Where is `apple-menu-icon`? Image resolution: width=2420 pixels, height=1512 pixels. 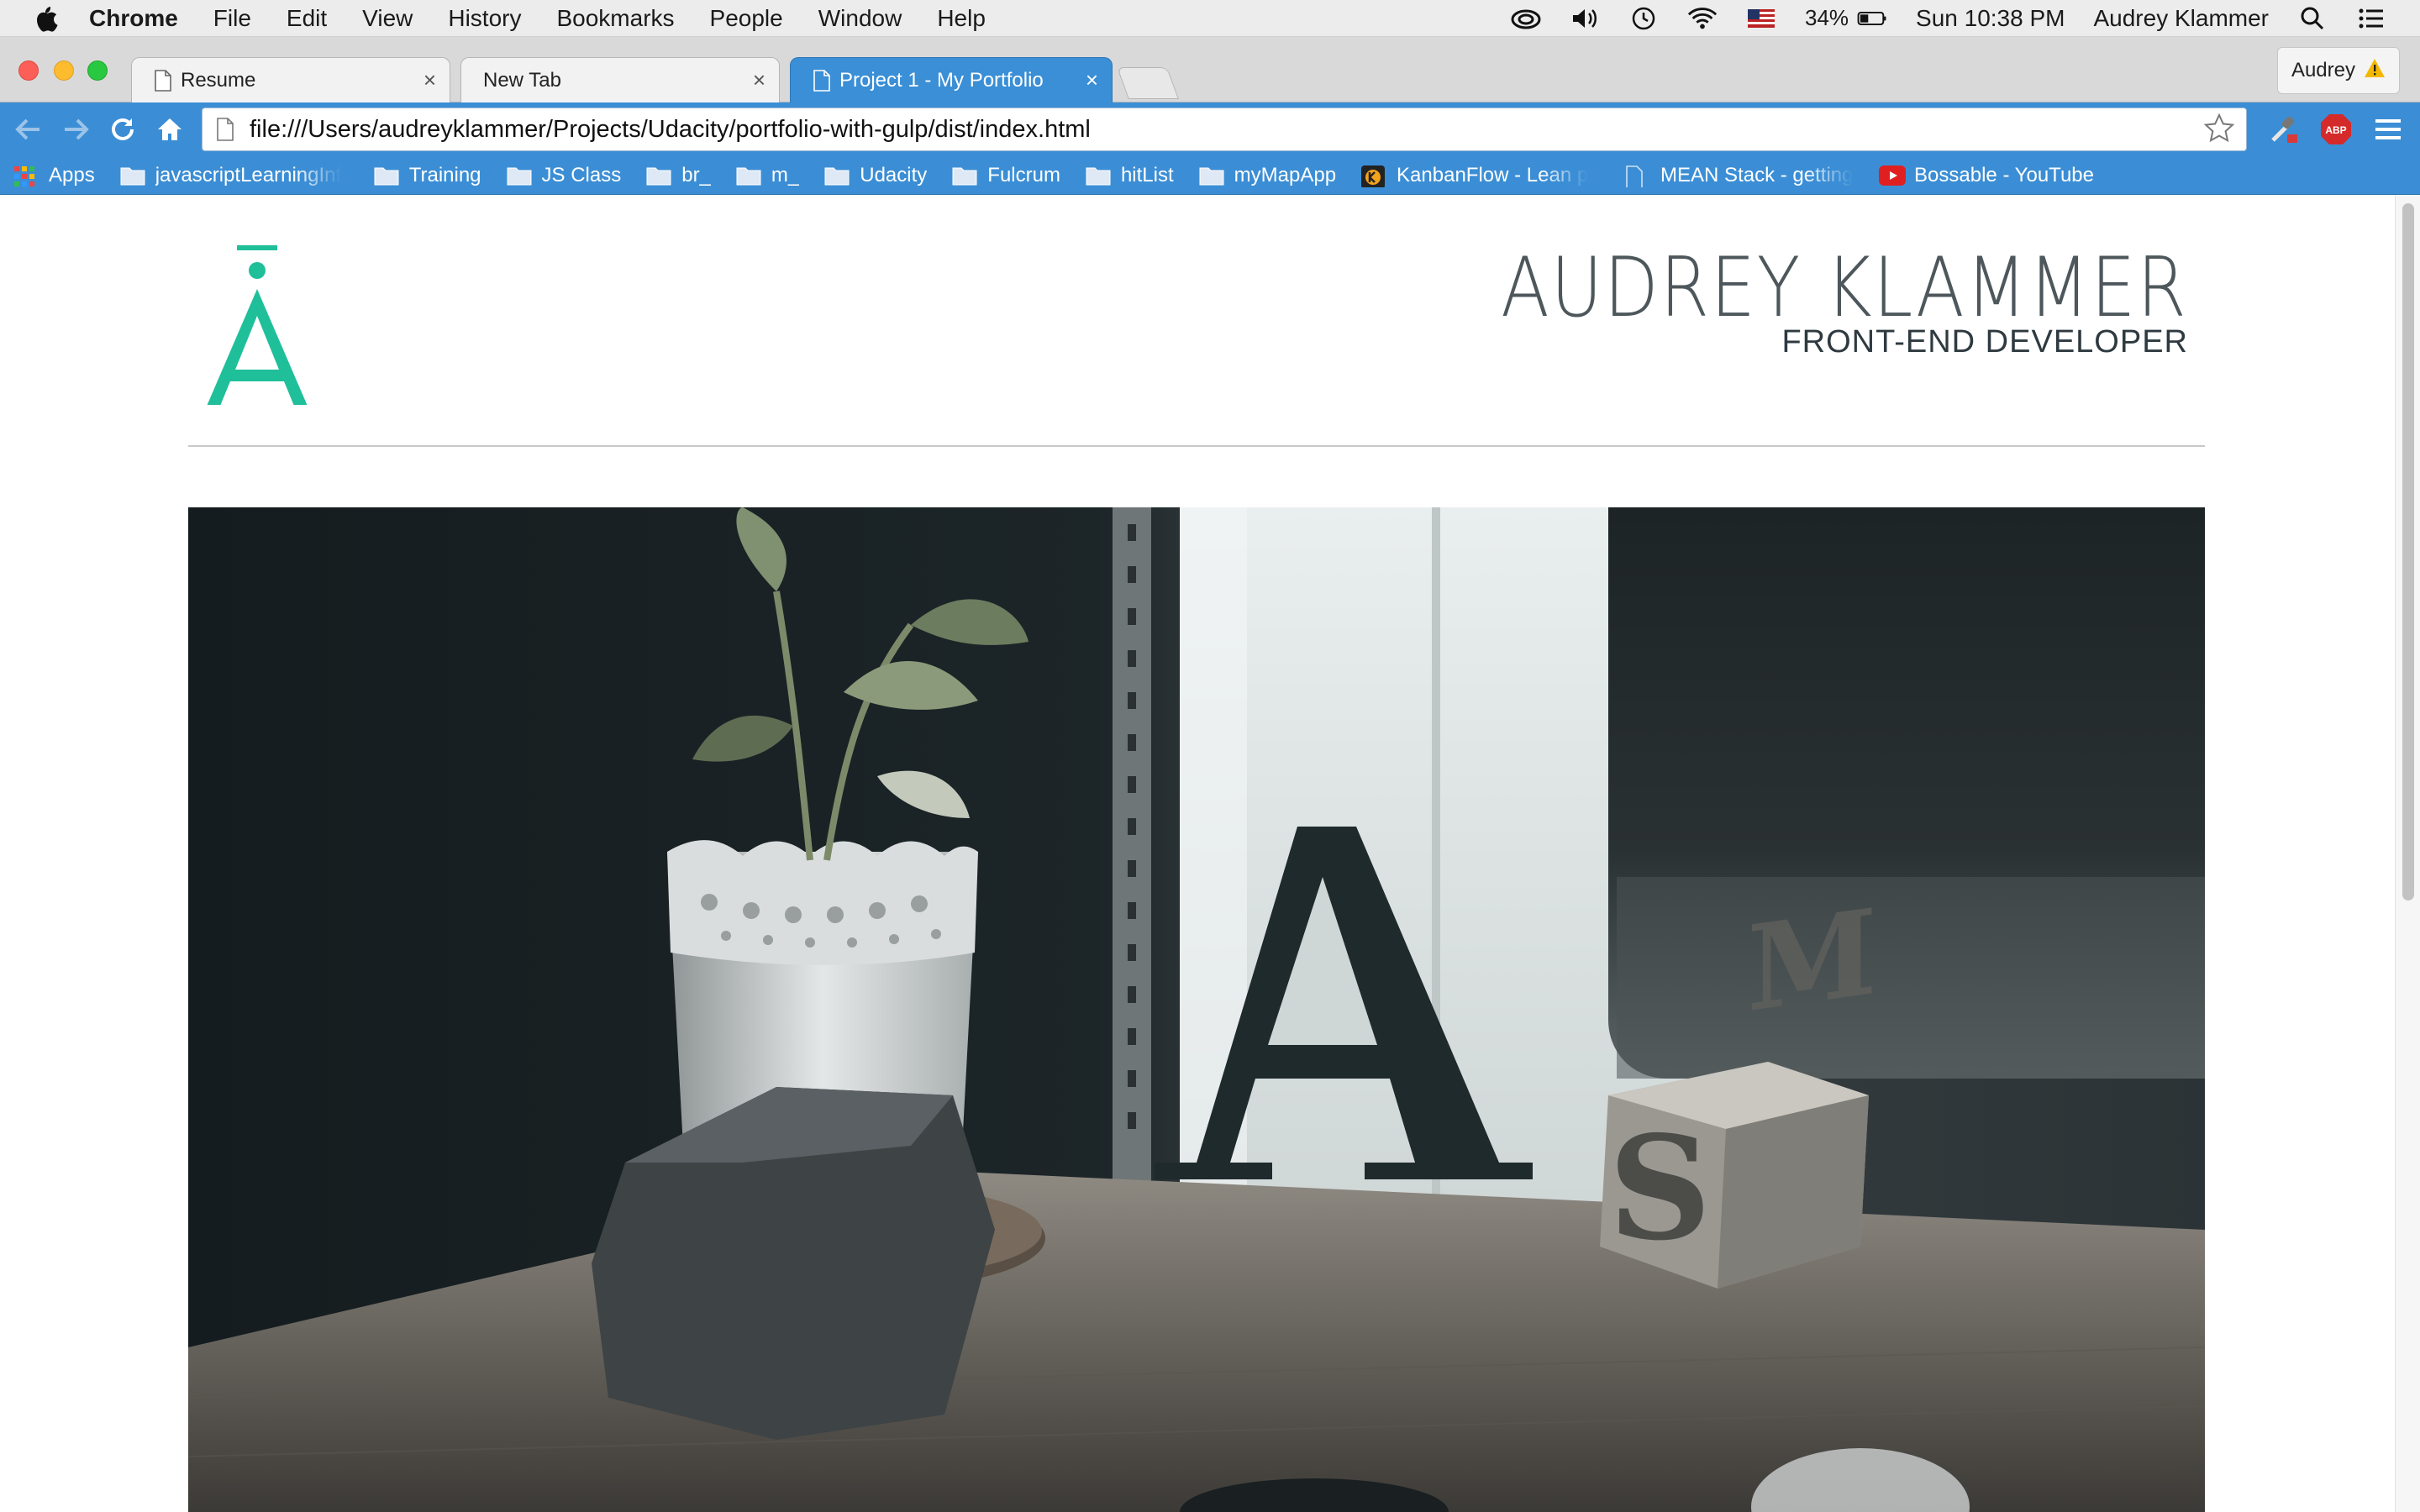 apple-menu-icon is located at coordinates (46, 18).